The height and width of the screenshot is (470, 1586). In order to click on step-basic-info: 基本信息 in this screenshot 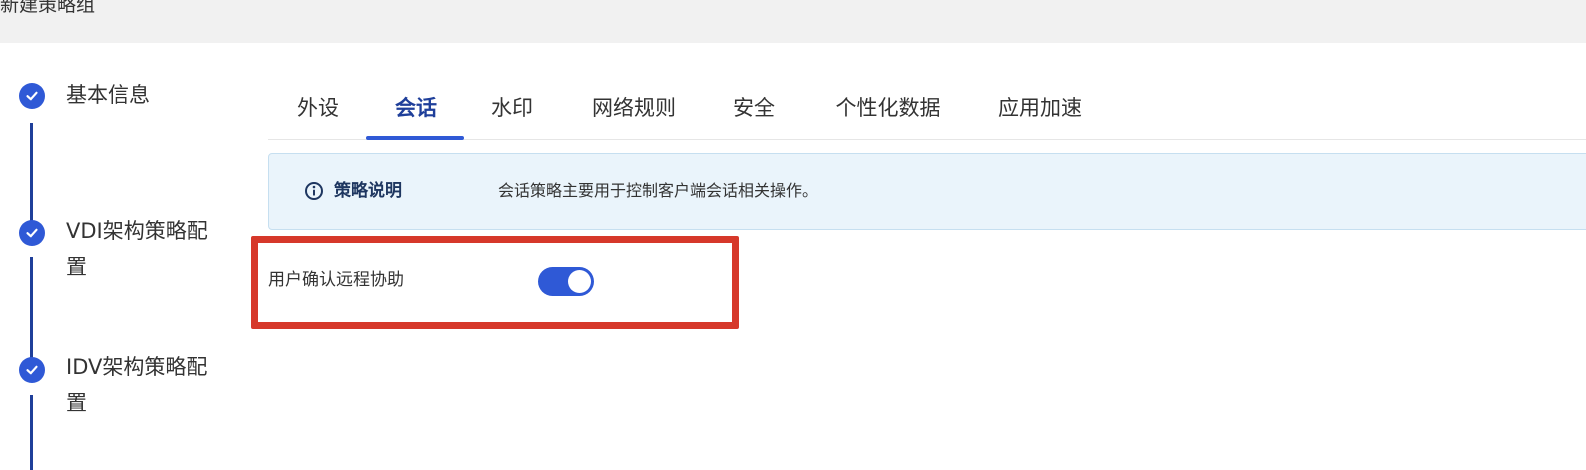, I will do `click(146, 95)`.